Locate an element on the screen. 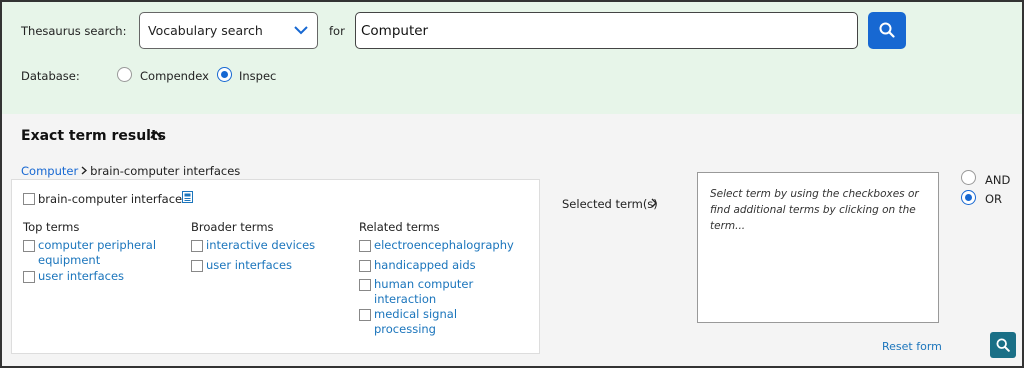 Image resolution: width=1024 pixels, height=368 pixels. related-term-link: human computer interaction is located at coordinates (424, 292).